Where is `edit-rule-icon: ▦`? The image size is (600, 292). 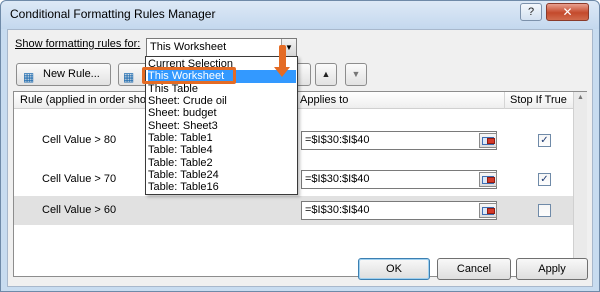 edit-rule-icon: ▦ is located at coordinates (129, 77).